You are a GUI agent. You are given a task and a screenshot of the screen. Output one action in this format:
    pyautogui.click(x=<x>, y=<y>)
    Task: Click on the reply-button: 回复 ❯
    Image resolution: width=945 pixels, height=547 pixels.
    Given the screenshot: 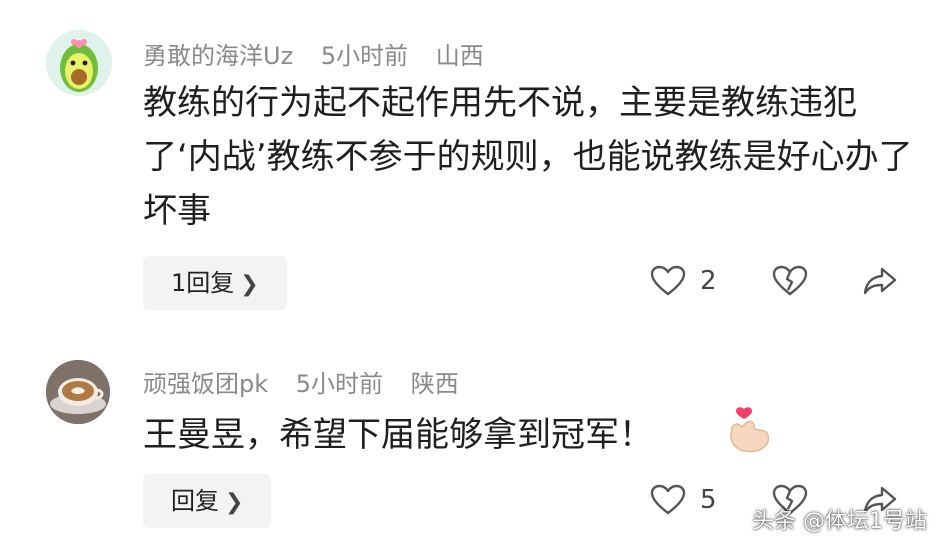 What is the action you would take?
    pyautogui.click(x=207, y=501)
    